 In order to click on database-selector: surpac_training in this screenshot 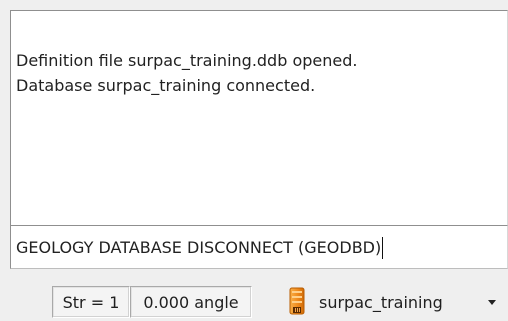, I will do `click(398, 302)`.